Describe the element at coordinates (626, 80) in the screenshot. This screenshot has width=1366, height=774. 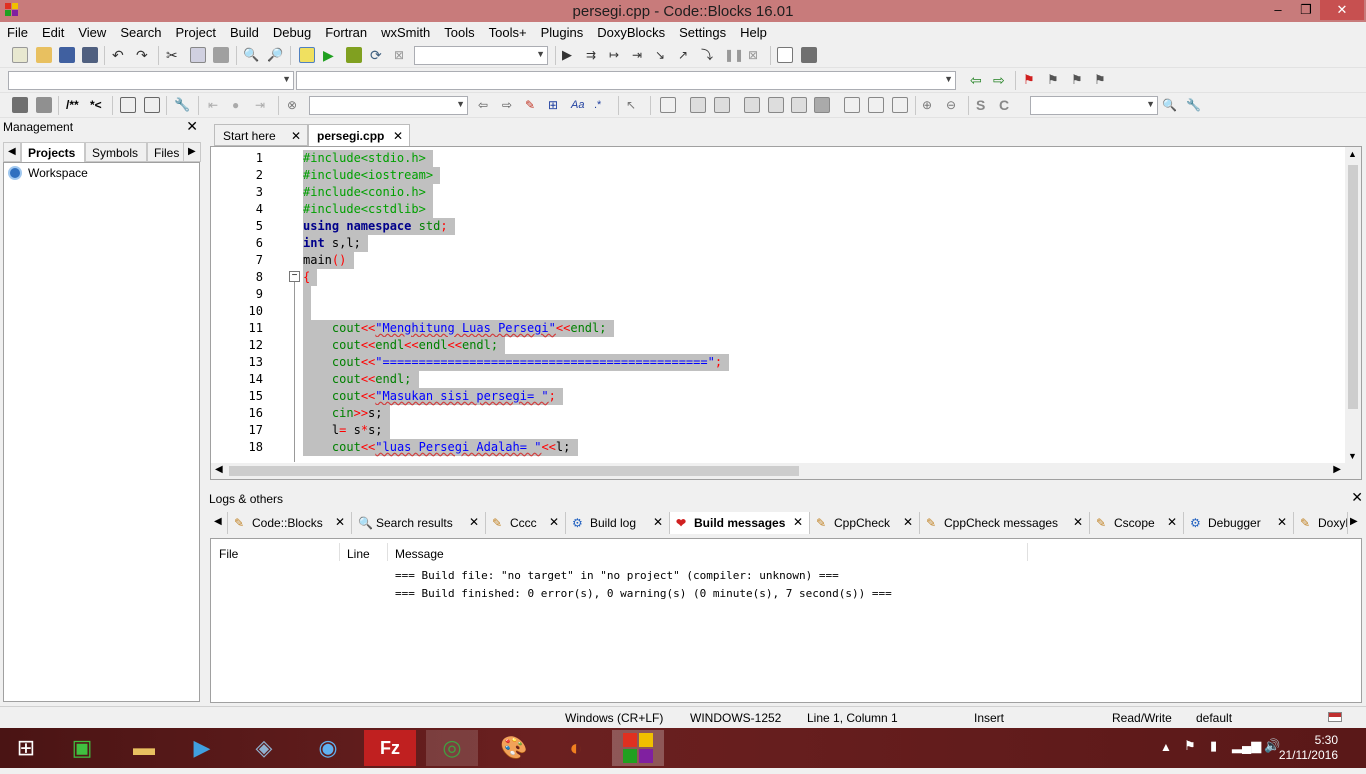
I see `function-select: ▼` at that location.